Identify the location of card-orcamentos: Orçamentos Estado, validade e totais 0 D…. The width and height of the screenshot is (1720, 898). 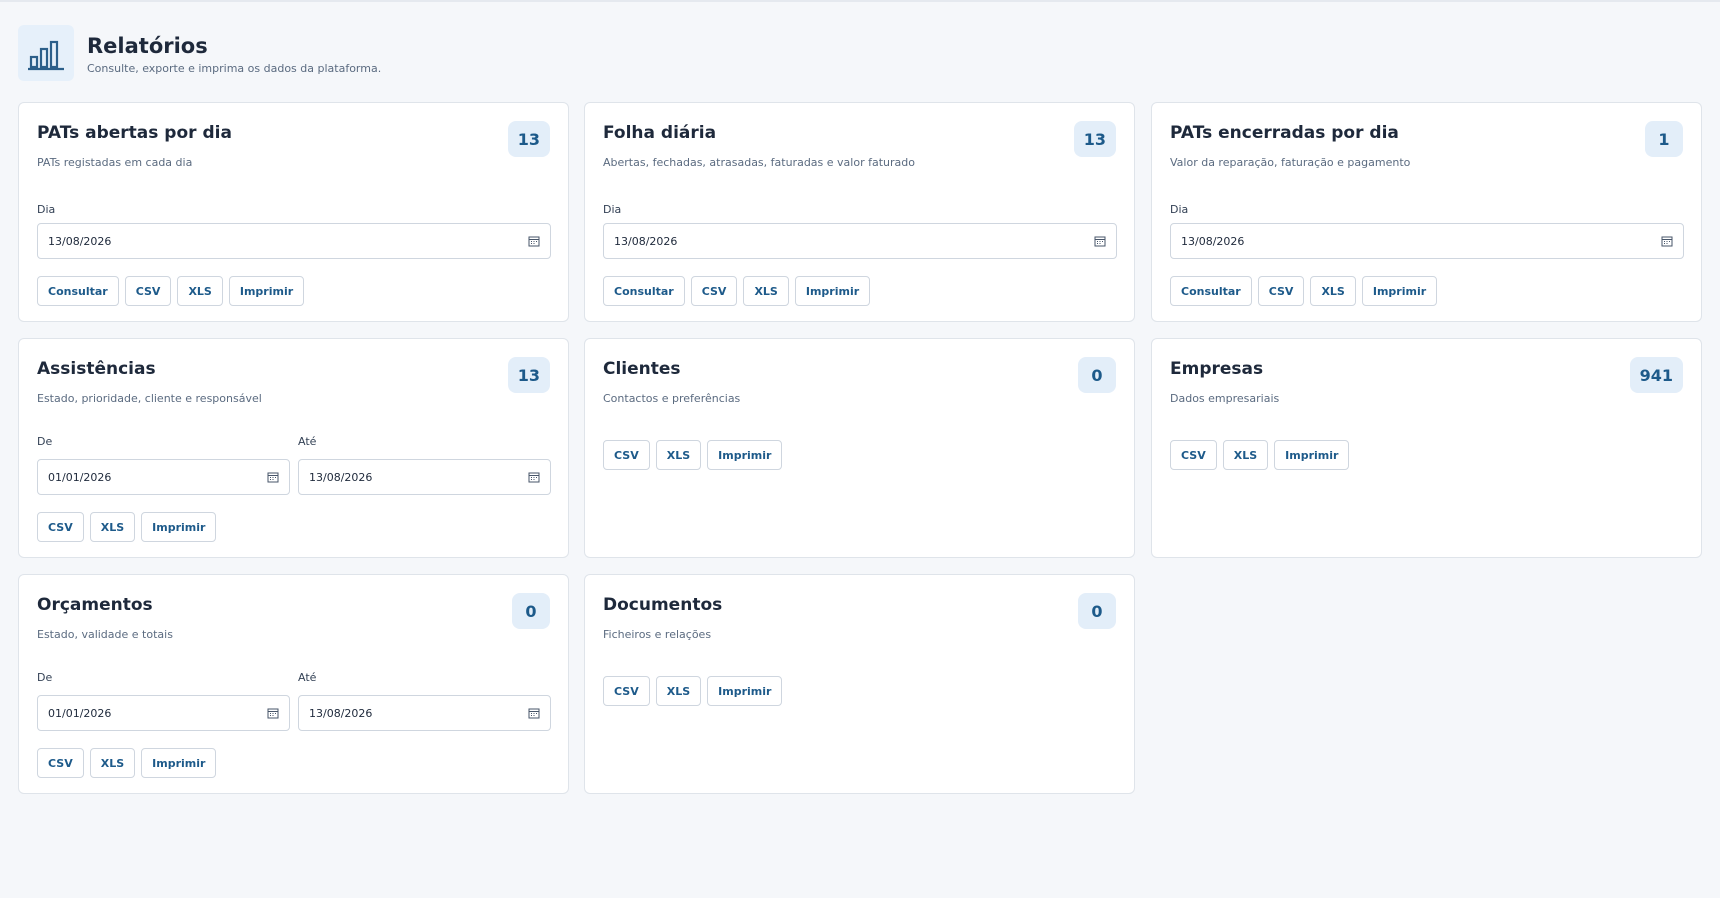
(293, 684).